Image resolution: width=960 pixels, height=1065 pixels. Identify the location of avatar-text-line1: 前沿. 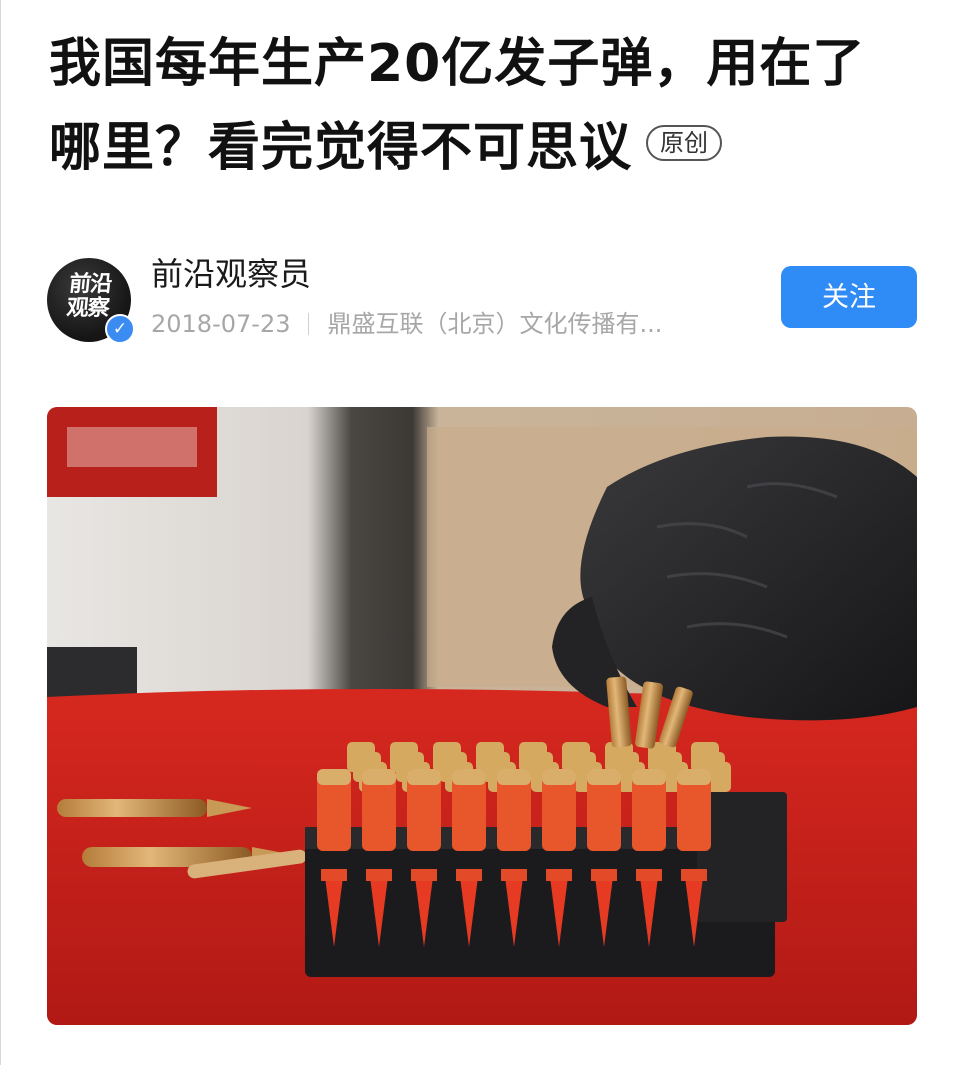
(90, 284).